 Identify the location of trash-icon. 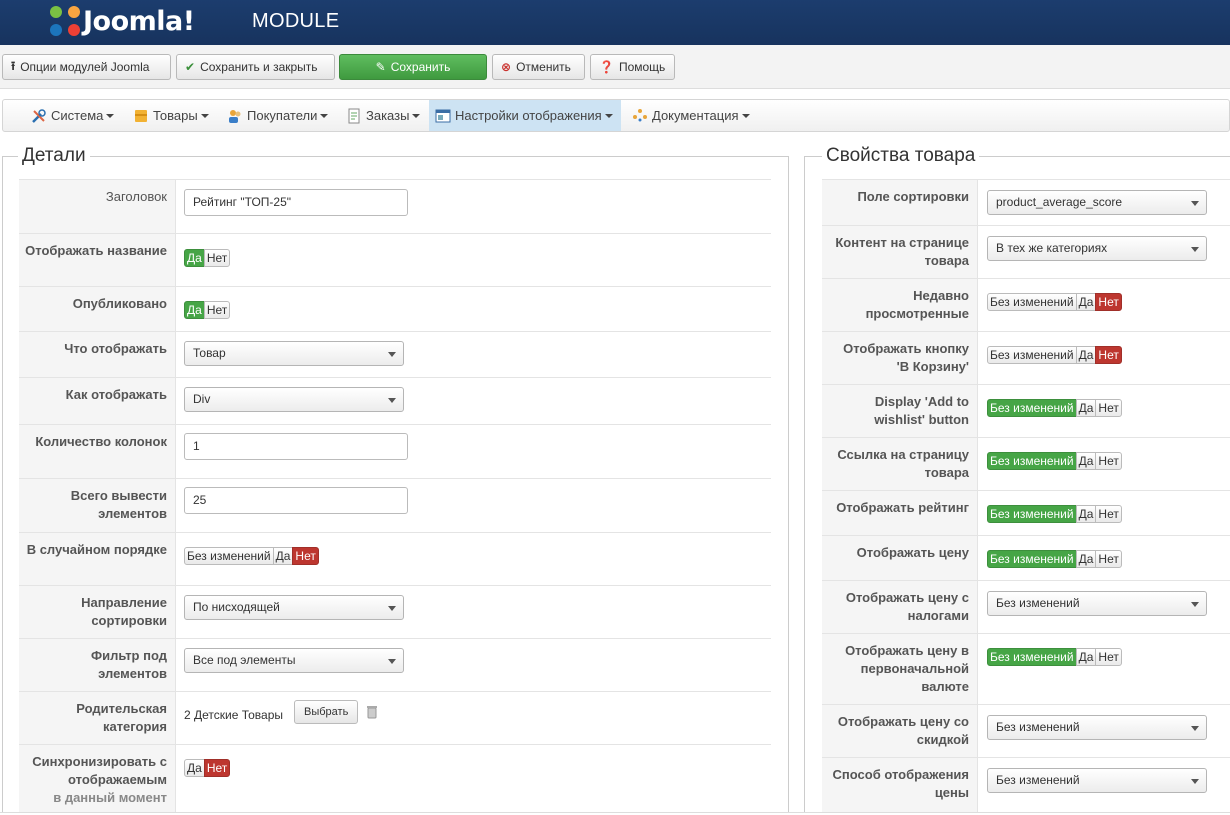
(372, 712).